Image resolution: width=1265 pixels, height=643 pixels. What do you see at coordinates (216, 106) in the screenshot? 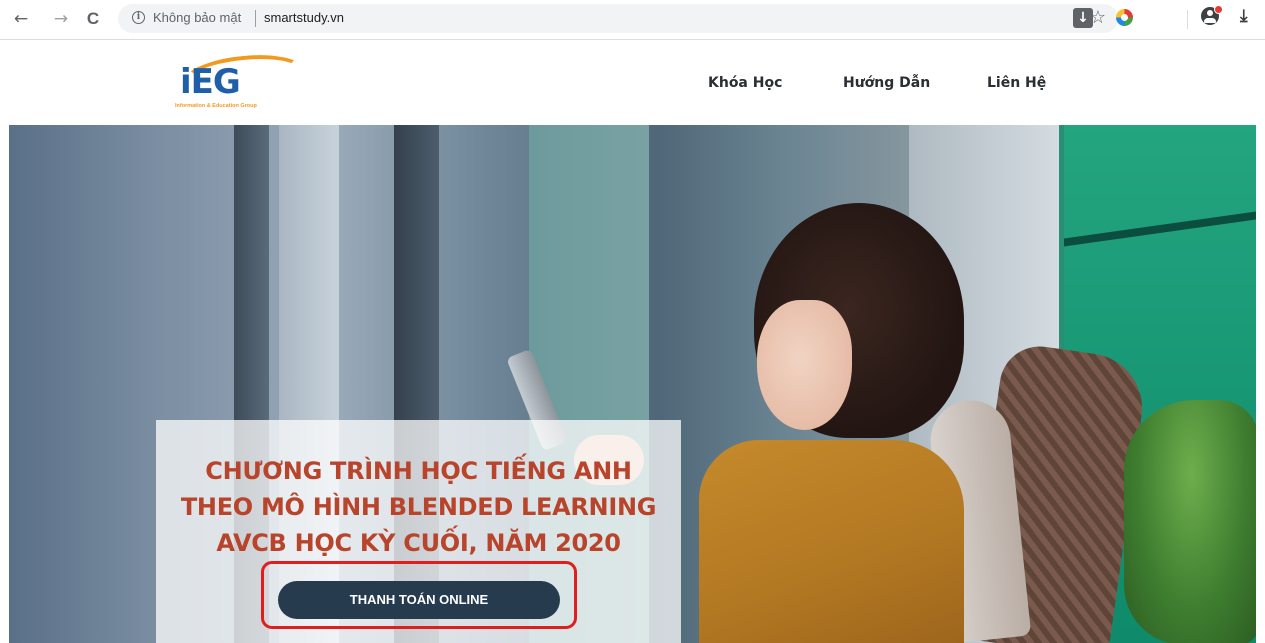
I see `logo-subtitle: Information & Education Group` at bounding box center [216, 106].